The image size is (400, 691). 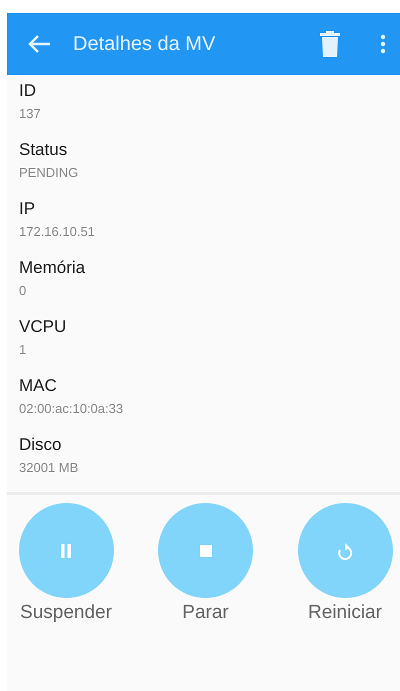 I want to click on field-value: 0, so click(x=23, y=291).